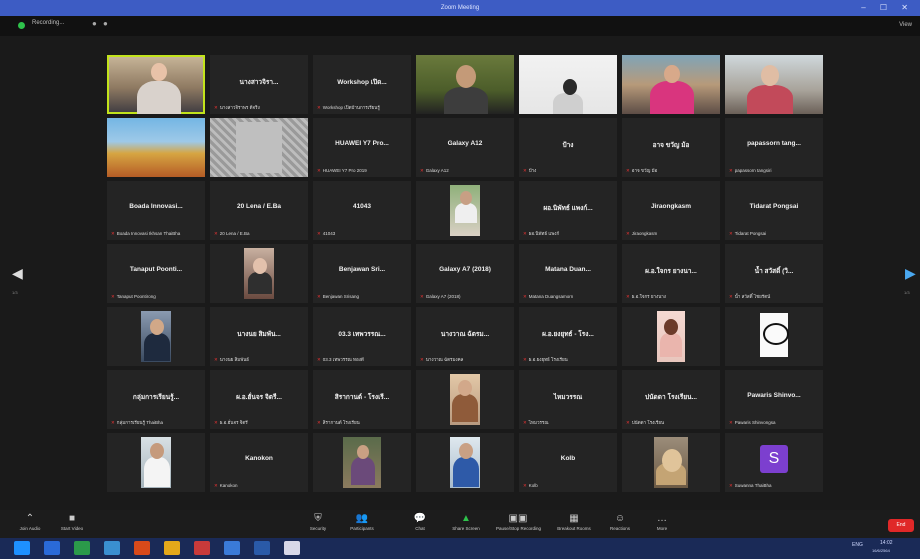 The width and height of the screenshot is (920, 559). What do you see at coordinates (362, 521) in the screenshot?
I see `toolbar-participantsbutton: 👥 Participants` at bounding box center [362, 521].